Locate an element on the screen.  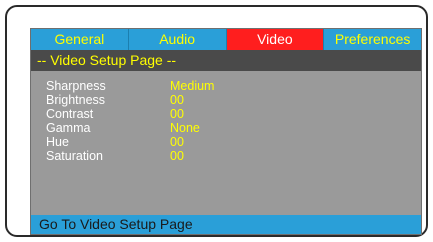
tab-bar: General Audio Video Preferences is located at coordinates (226, 39).